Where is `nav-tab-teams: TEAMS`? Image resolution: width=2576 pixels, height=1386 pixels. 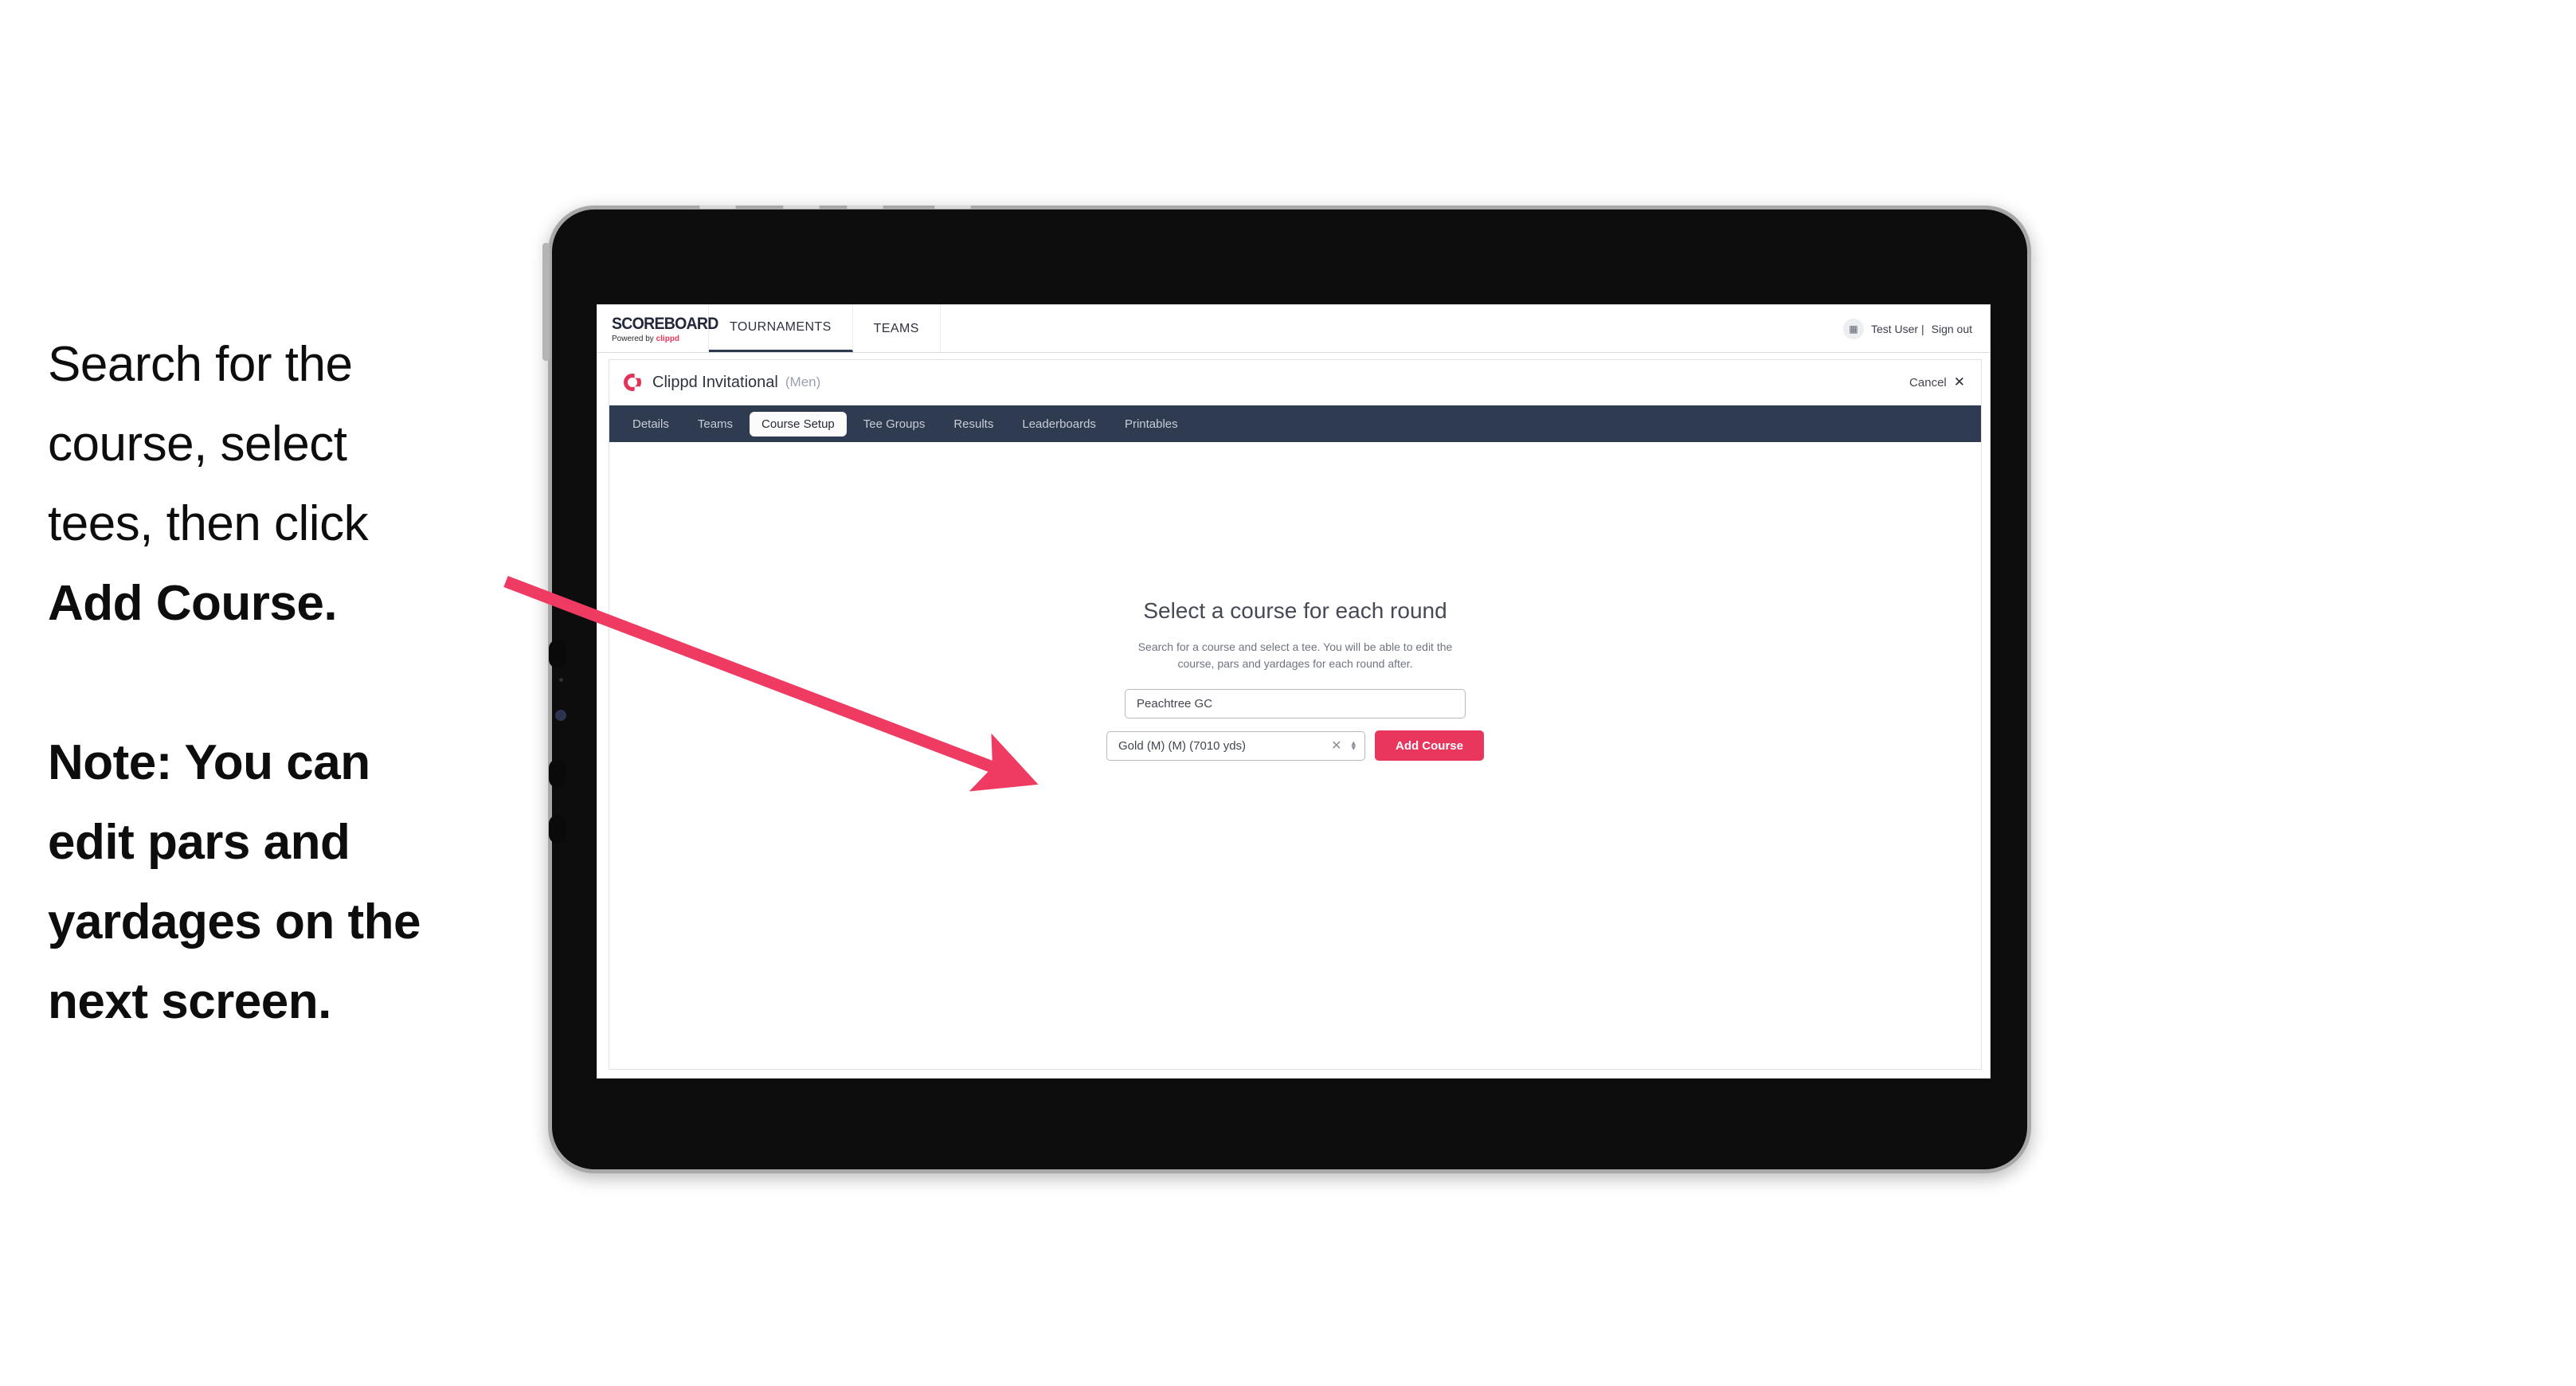 nav-tab-teams: TEAMS is located at coordinates (897, 328).